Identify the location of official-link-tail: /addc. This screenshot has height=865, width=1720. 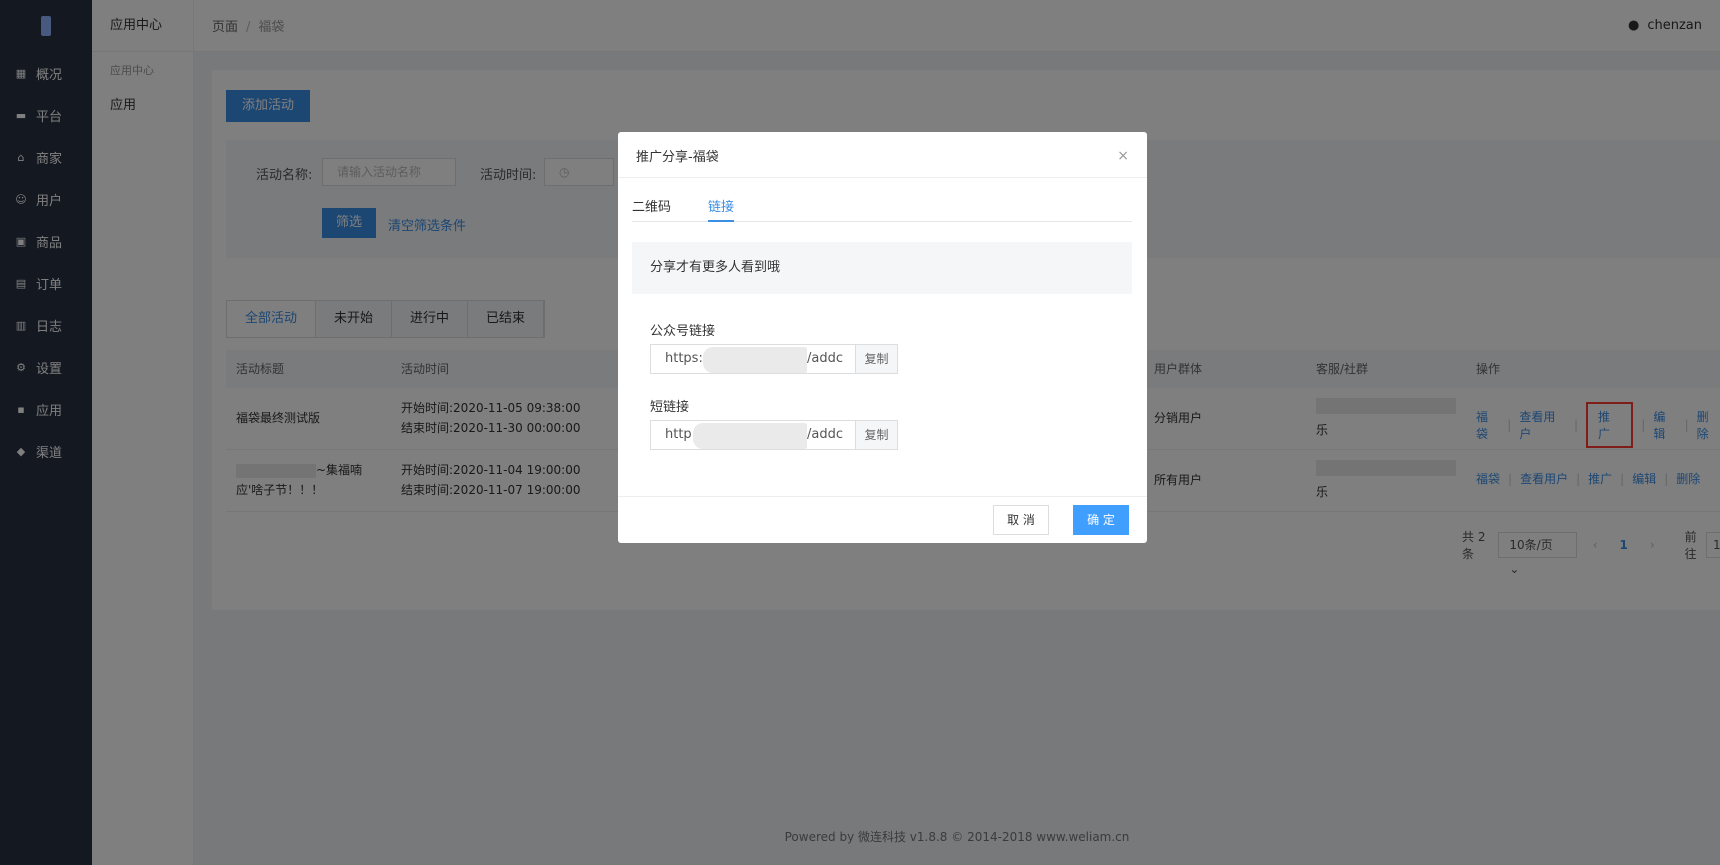
(825, 359).